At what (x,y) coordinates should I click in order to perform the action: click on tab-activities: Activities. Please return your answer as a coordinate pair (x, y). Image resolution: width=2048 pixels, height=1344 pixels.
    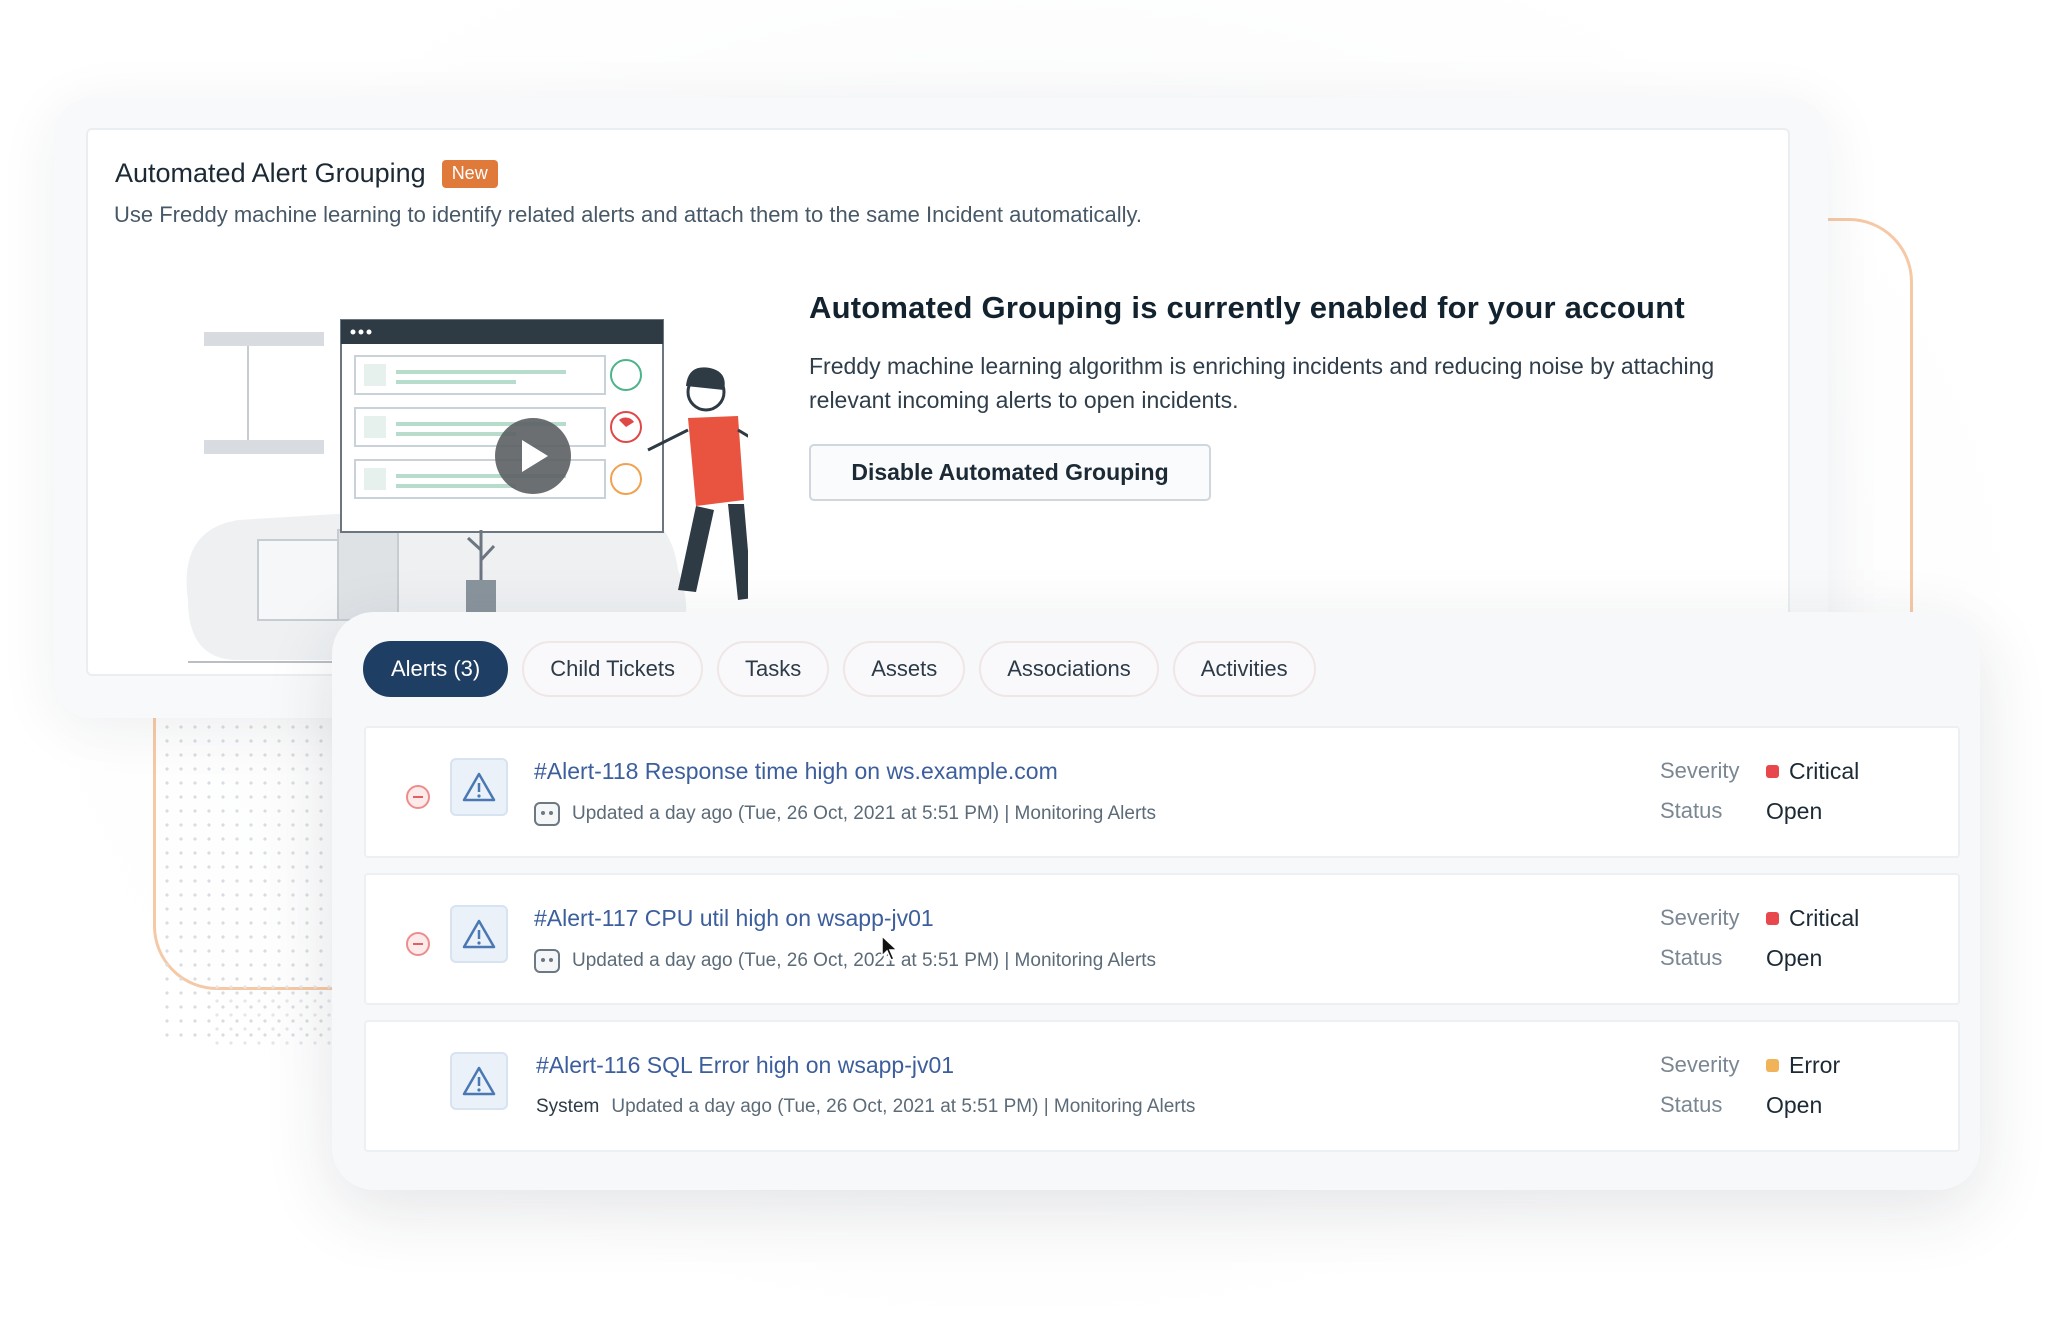
    Looking at the image, I should click on (1244, 669).